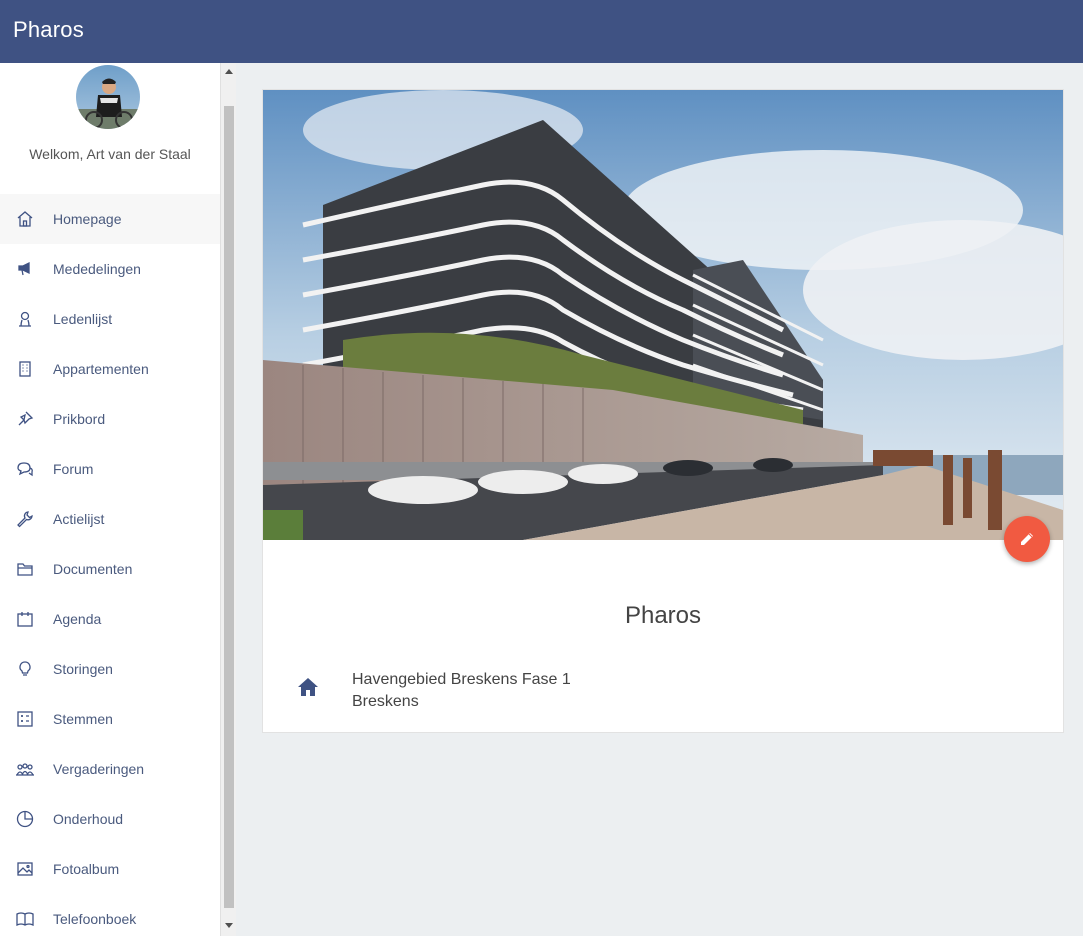 This screenshot has width=1083, height=936. What do you see at coordinates (229, 925) in the screenshot?
I see `scroll-down-arrow-icon` at bounding box center [229, 925].